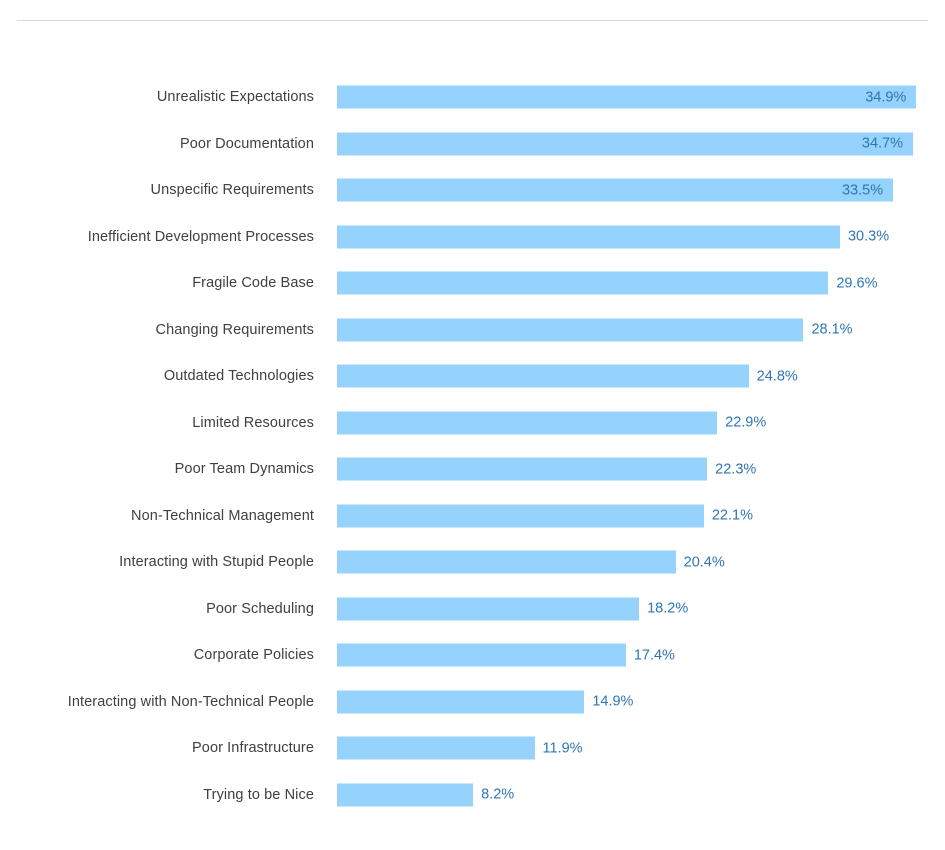  Describe the element at coordinates (832, 329) in the screenshot. I see `value-label: 28.1%` at that location.